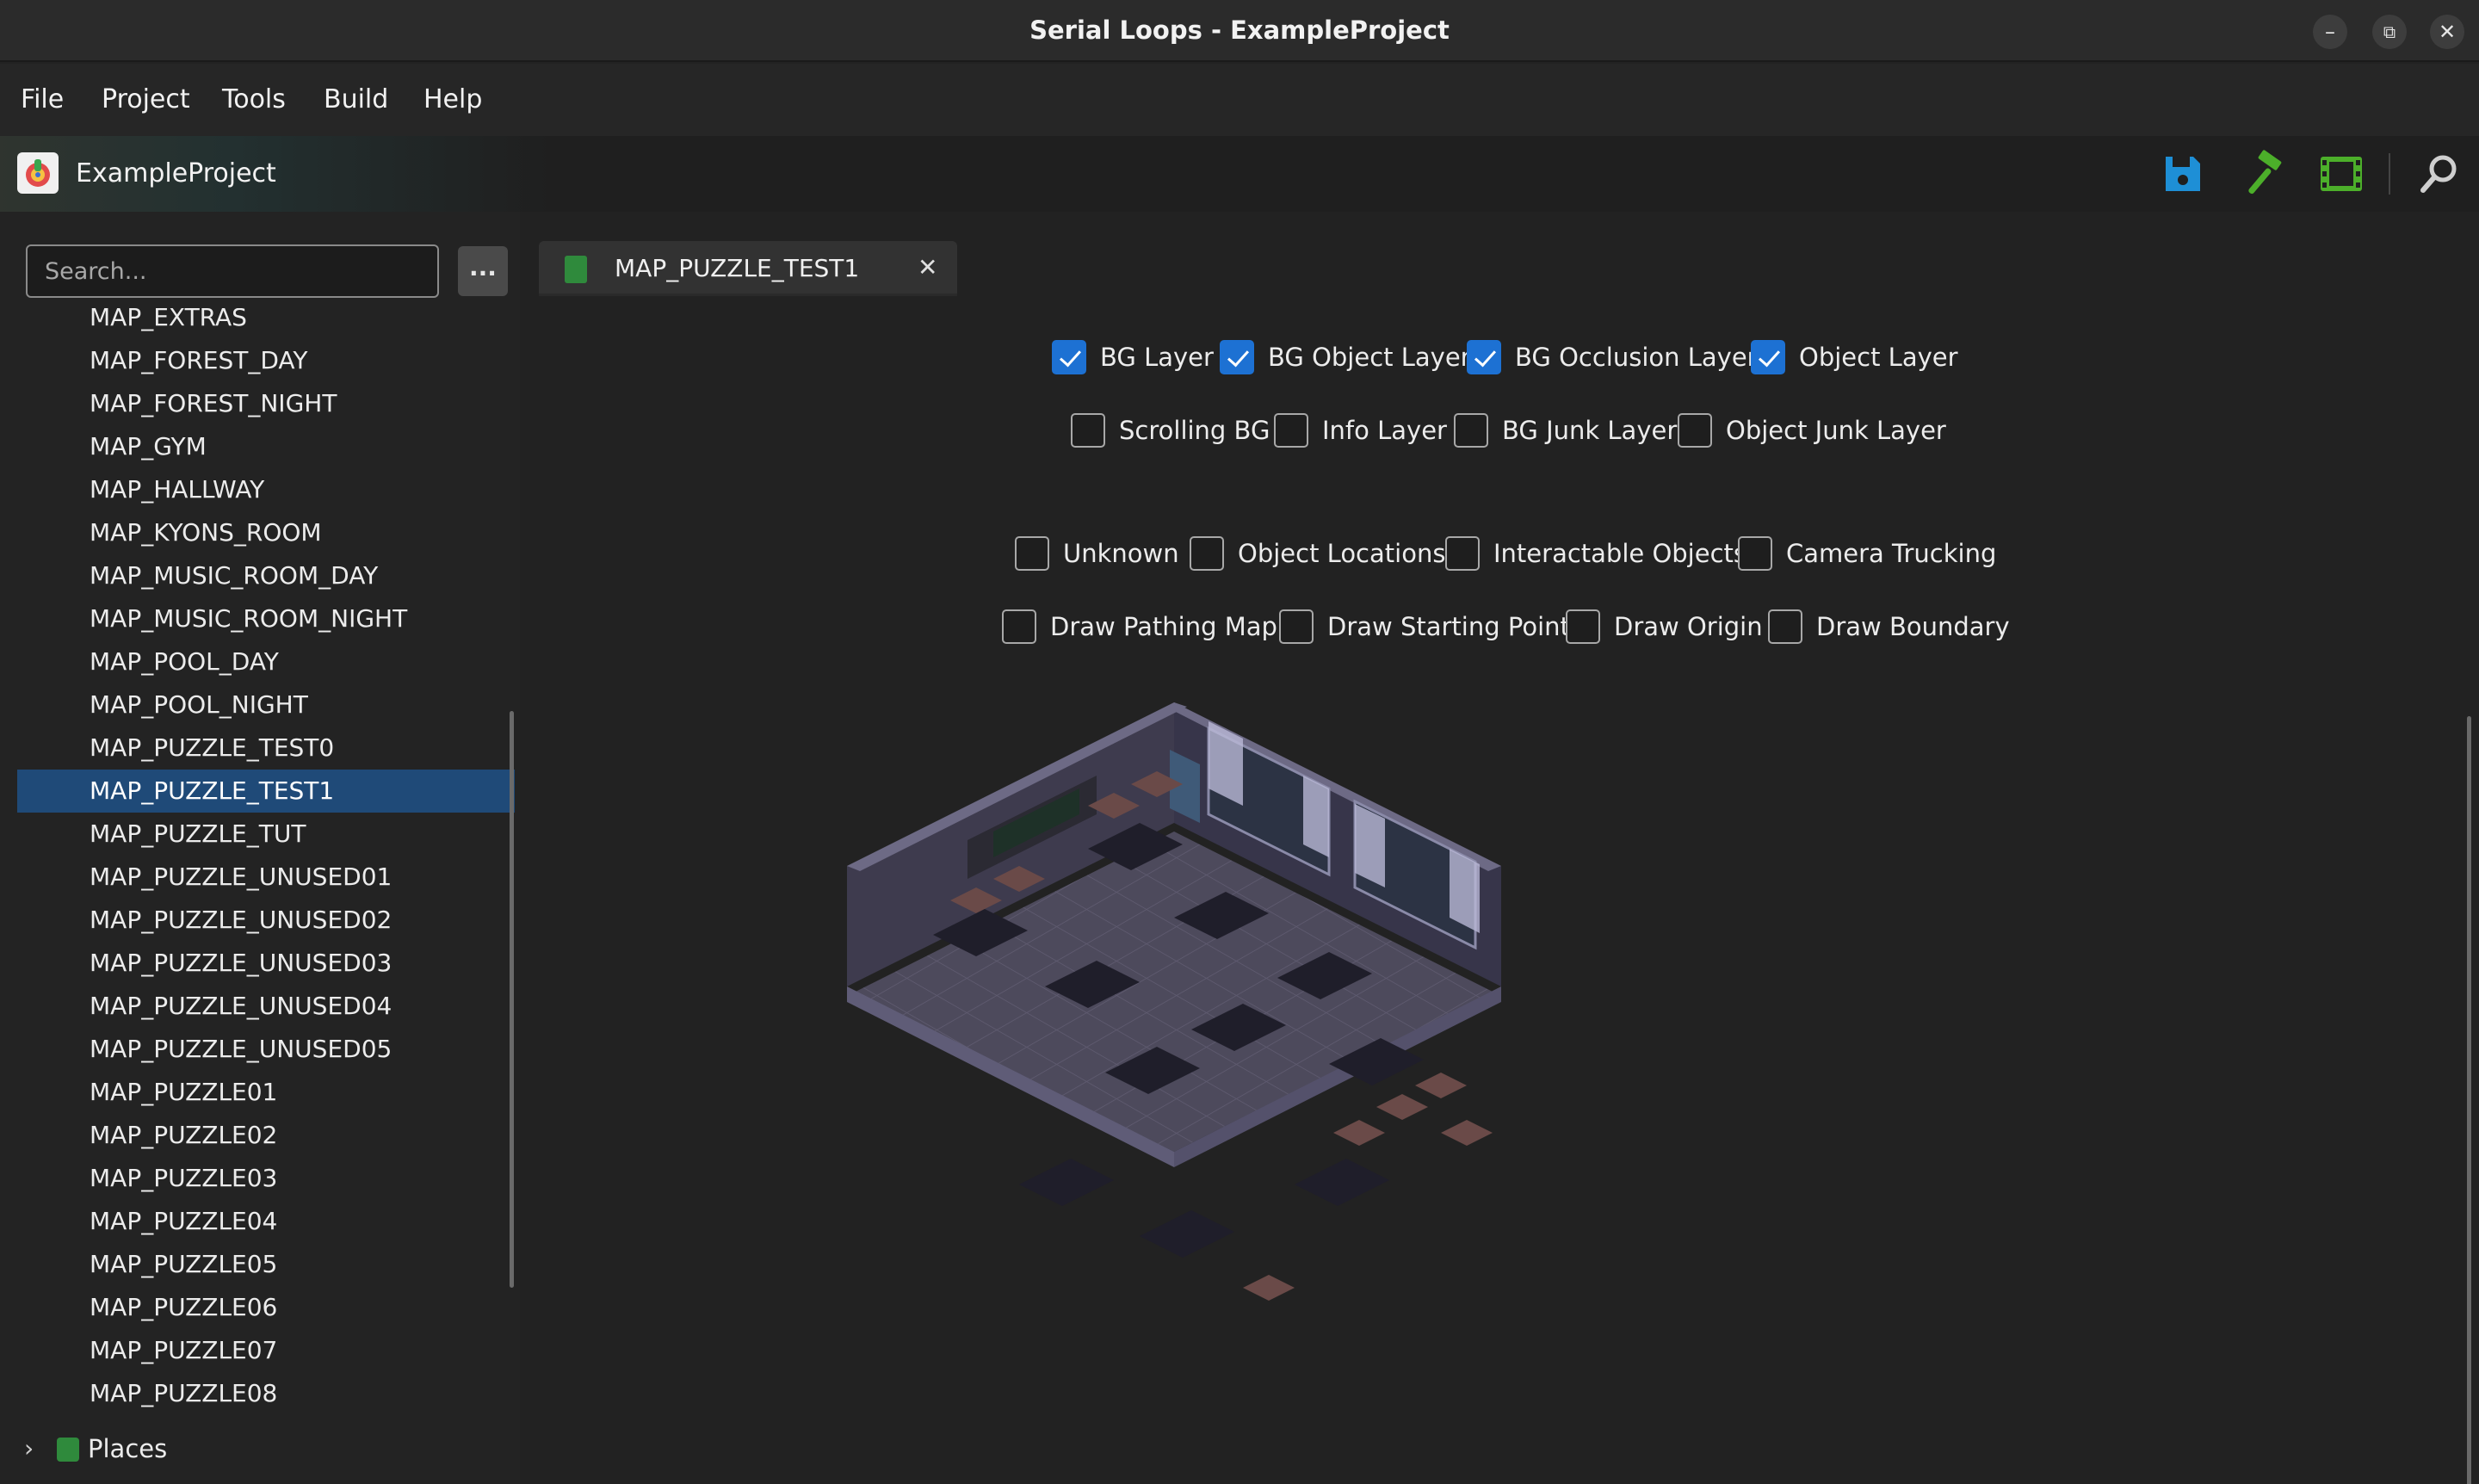 This screenshot has height=1484, width=2479. I want to click on menu-help: Help, so click(452, 100).